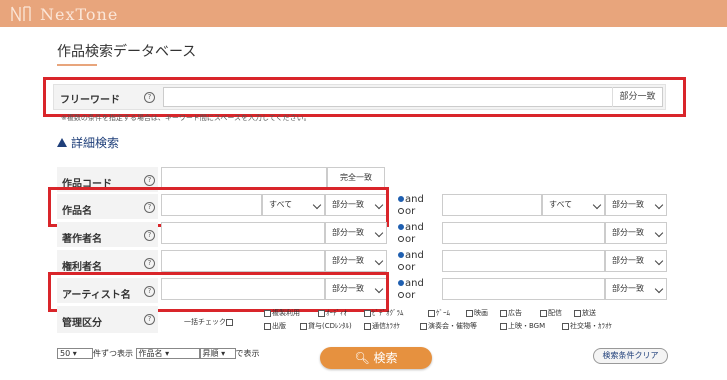  What do you see at coordinates (356, 233) in the screenshot?
I see `author-match-select-1: 部分一致` at bounding box center [356, 233].